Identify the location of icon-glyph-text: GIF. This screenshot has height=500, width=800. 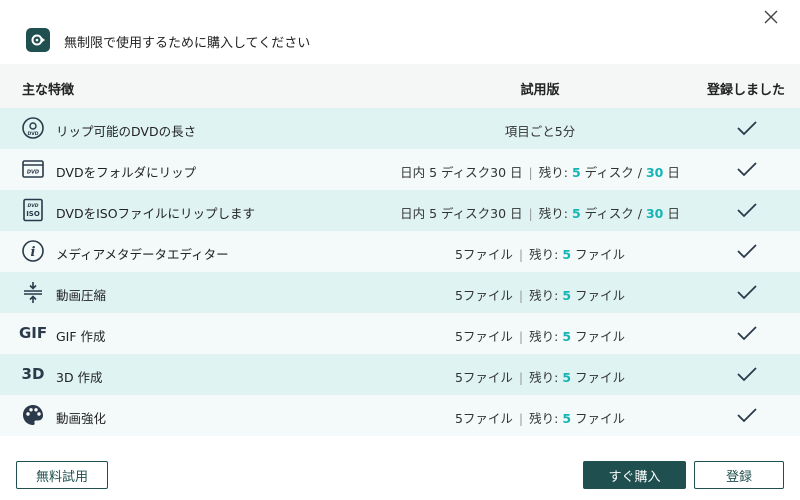
(33, 333).